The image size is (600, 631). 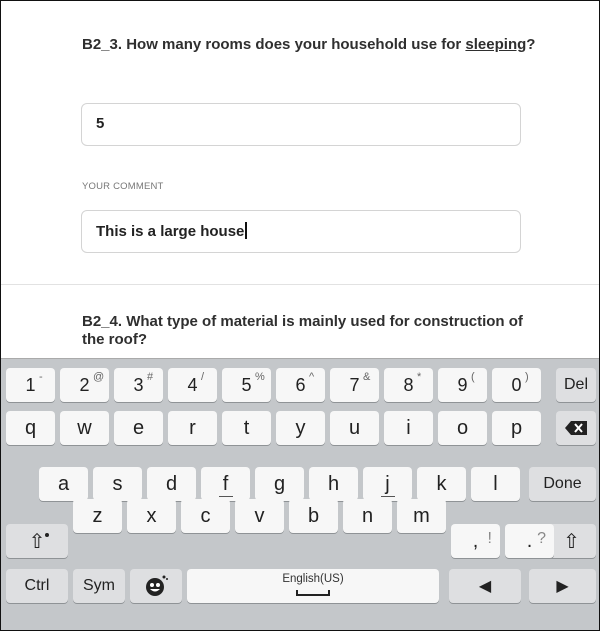 I want to click on shift-icon: ⇧, so click(x=37, y=541).